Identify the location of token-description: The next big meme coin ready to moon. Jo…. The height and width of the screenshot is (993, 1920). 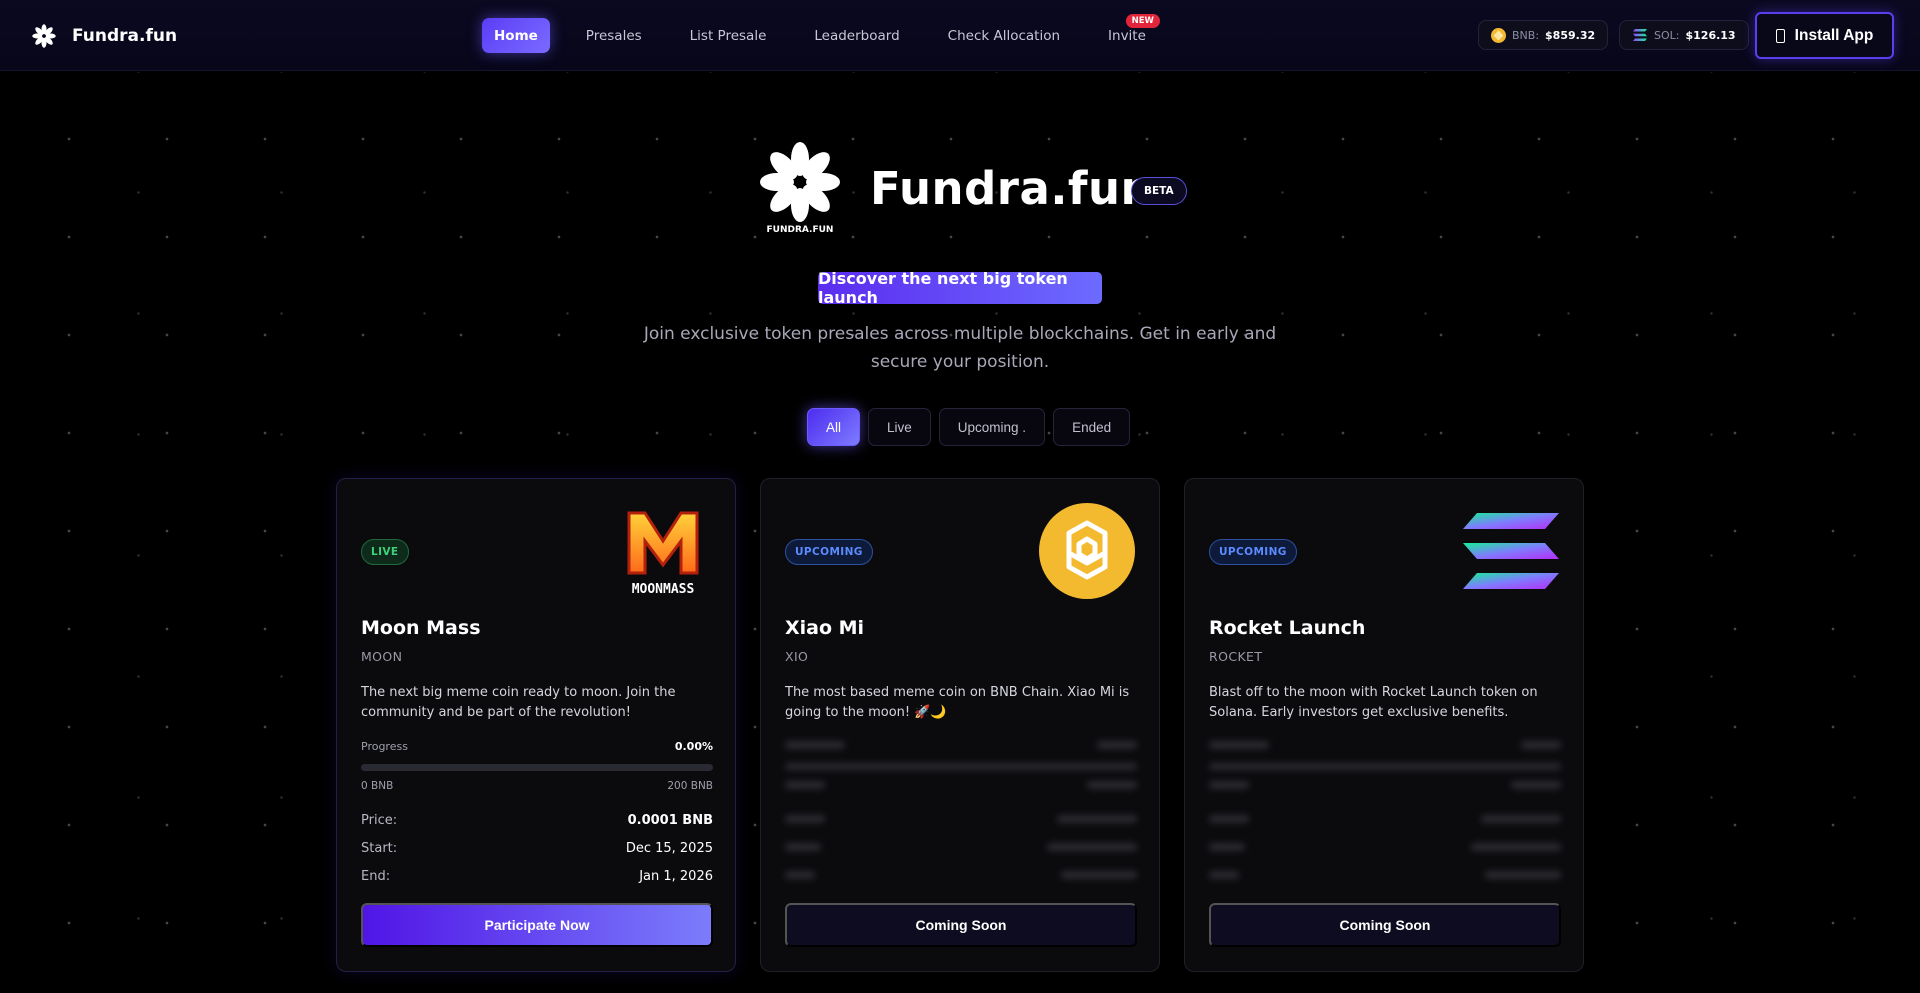
(518, 702).